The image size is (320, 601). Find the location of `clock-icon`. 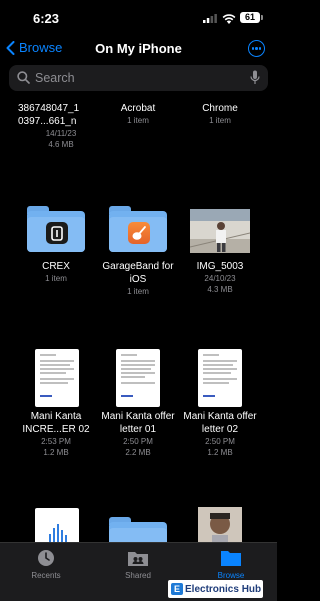

clock-icon is located at coordinates (46, 558).